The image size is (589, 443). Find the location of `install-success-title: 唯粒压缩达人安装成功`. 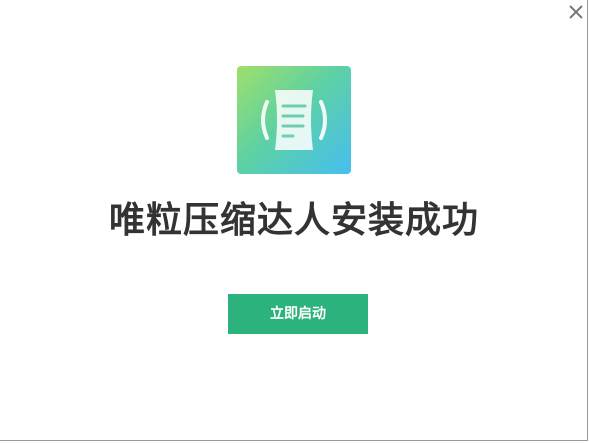

install-success-title: 唯粒压缩达人安装成功 is located at coordinates (293, 220).